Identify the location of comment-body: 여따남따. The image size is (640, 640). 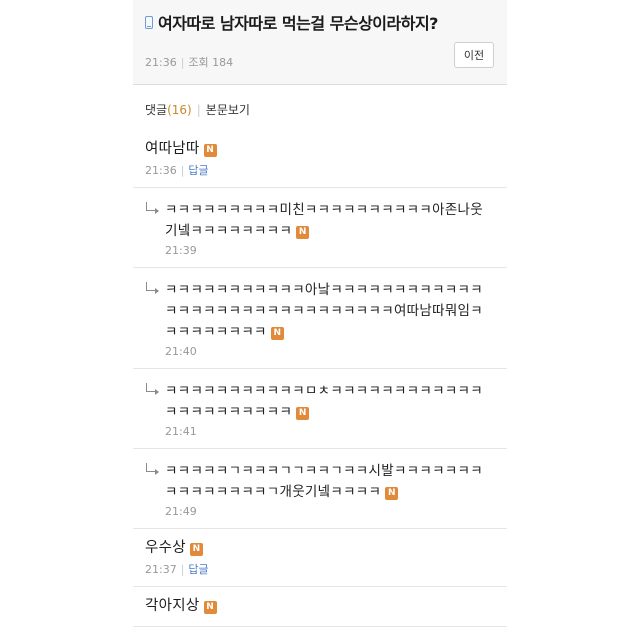
(172, 149).